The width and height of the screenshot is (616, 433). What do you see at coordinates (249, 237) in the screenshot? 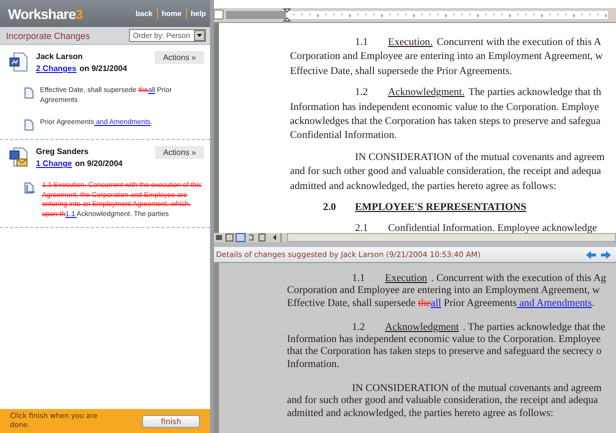
I see `view-buttons` at bounding box center [249, 237].